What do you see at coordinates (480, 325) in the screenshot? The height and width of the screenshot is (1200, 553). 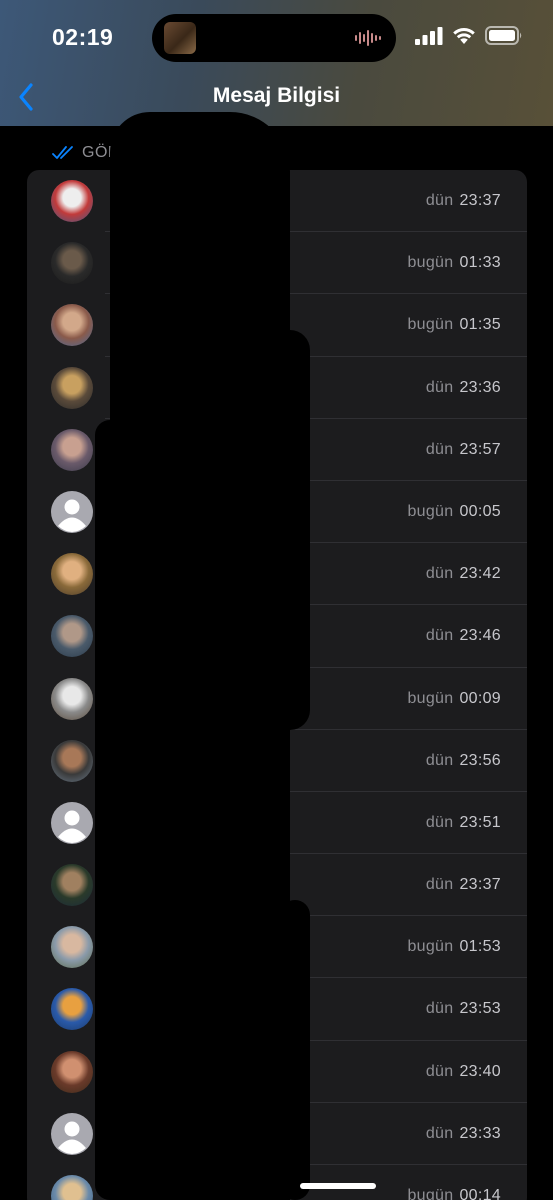 I see `seen-clock: 01:35` at bounding box center [480, 325].